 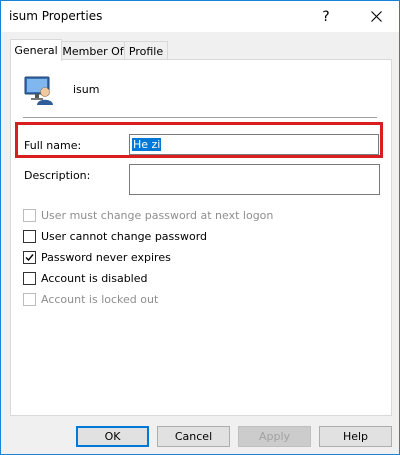 I want to click on help-title-button: ?, so click(x=326, y=16).